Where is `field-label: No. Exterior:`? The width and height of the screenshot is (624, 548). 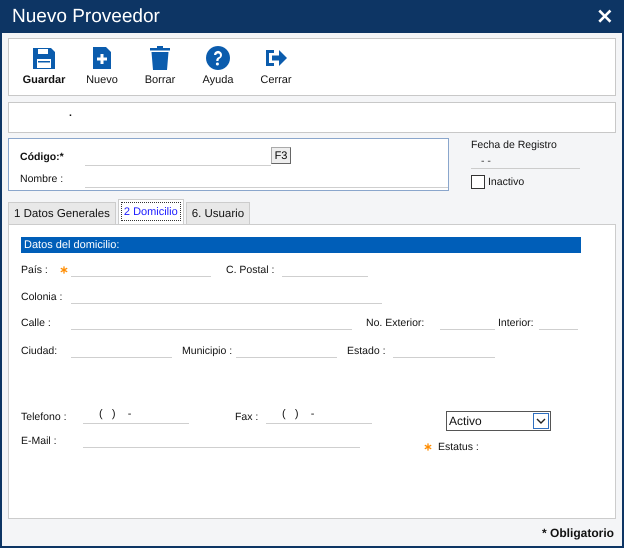
field-label: No. Exterior: is located at coordinates (395, 323).